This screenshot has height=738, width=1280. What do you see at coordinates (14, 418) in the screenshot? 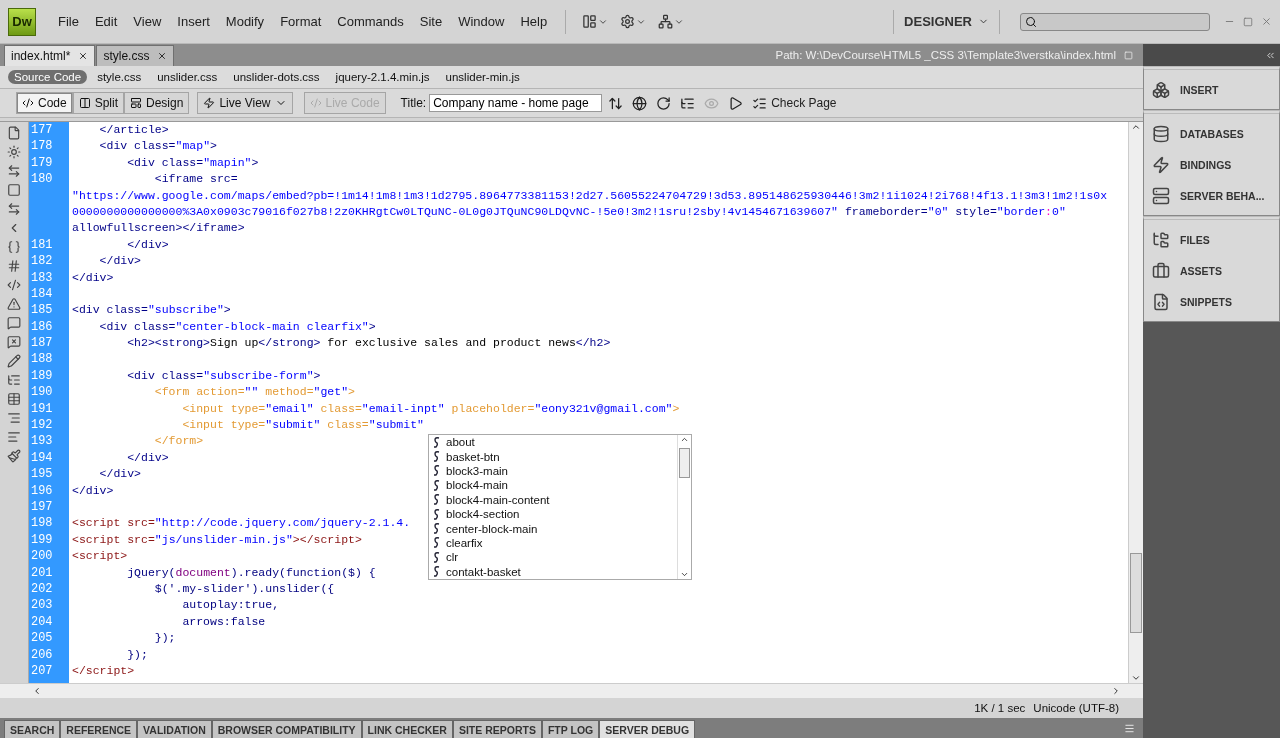
I see `indent-icon` at bounding box center [14, 418].